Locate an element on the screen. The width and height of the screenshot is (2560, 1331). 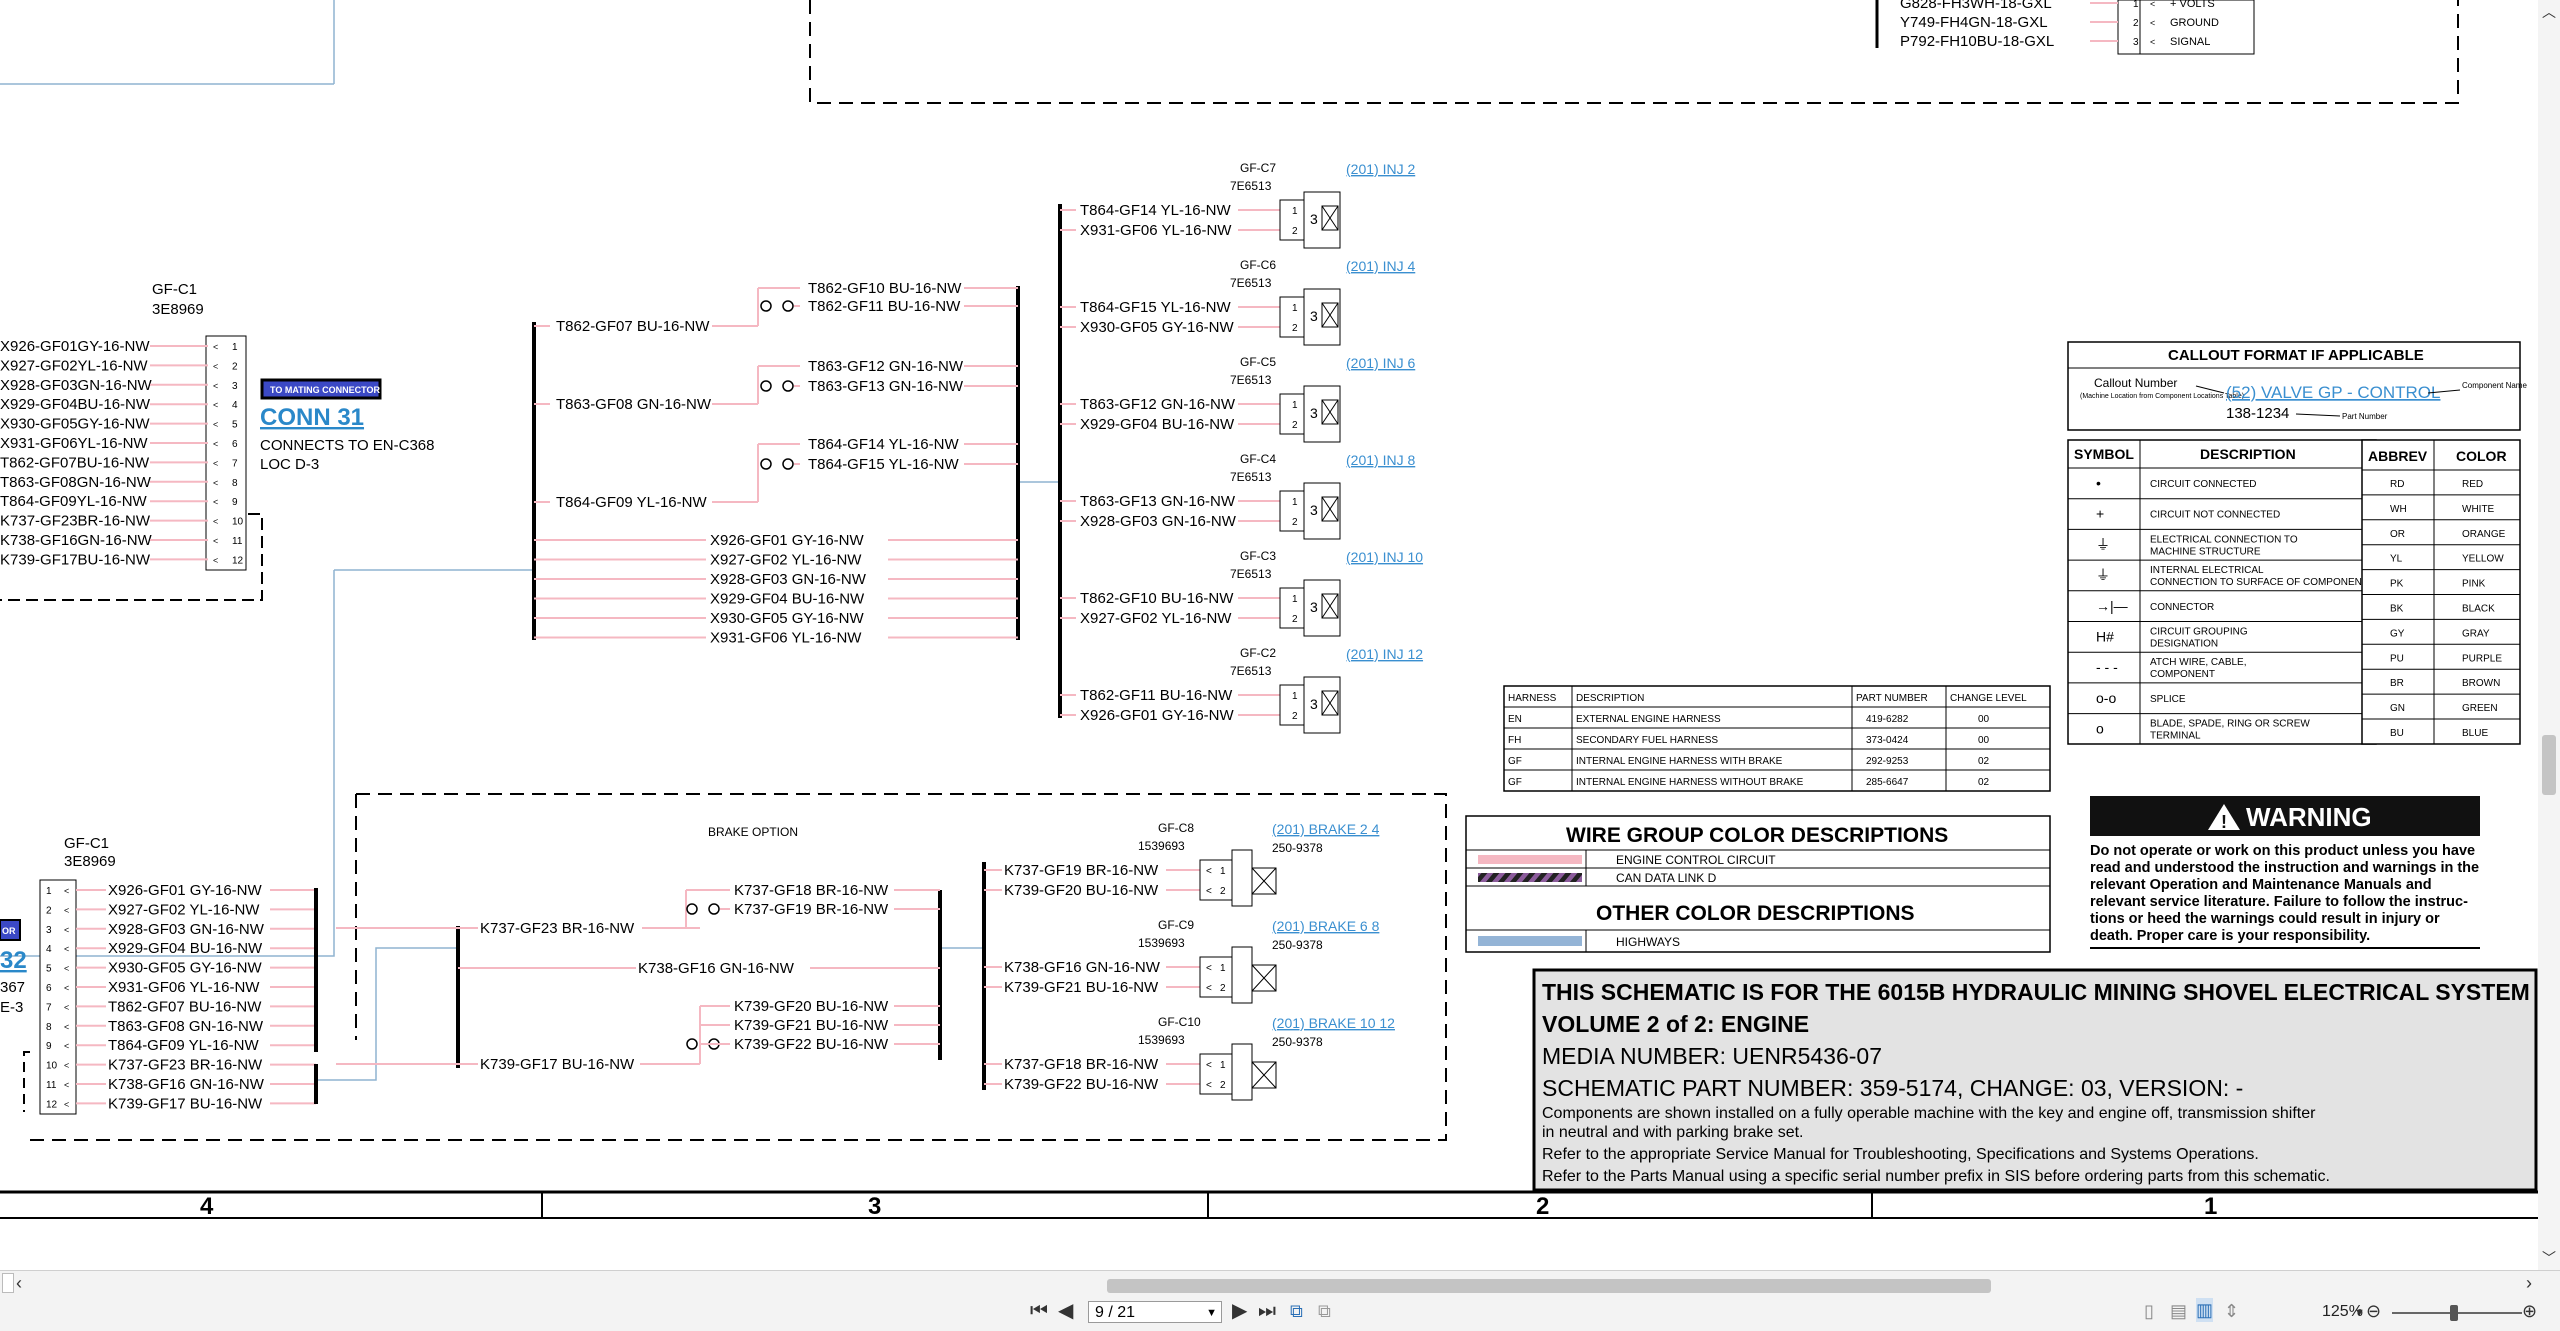
scroll-up-arrow-icon: ︿ is located at coordinates (2549, 12).